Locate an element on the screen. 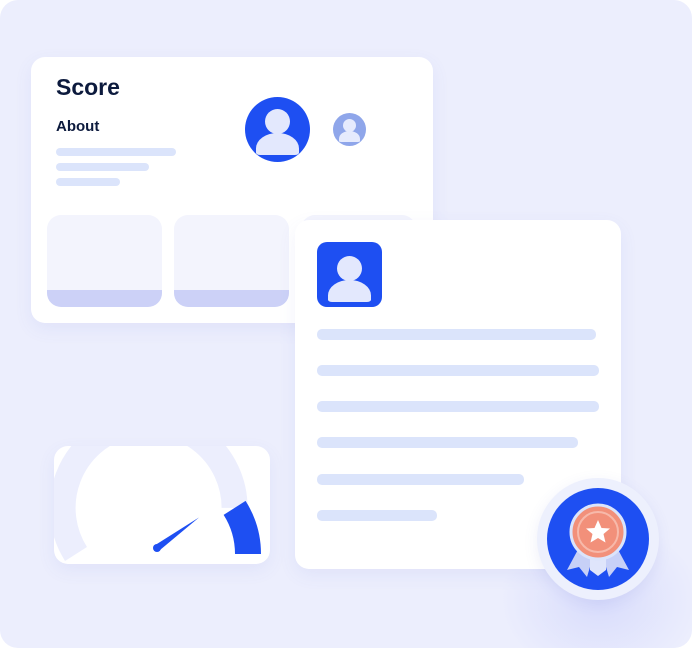 This screenshot has width=692, height=648. award-badge is located at coordinates (598, 539).